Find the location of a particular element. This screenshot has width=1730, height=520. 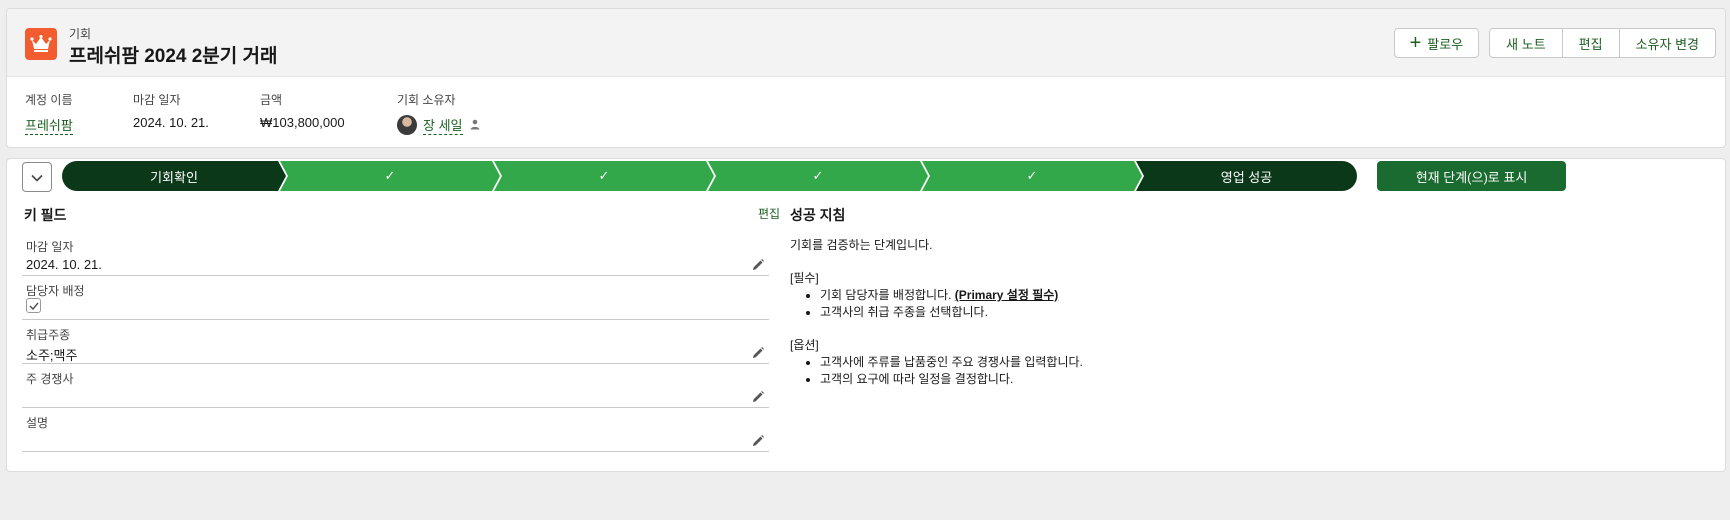

object-type-label: 기회 is located at coordinates (80, 34).